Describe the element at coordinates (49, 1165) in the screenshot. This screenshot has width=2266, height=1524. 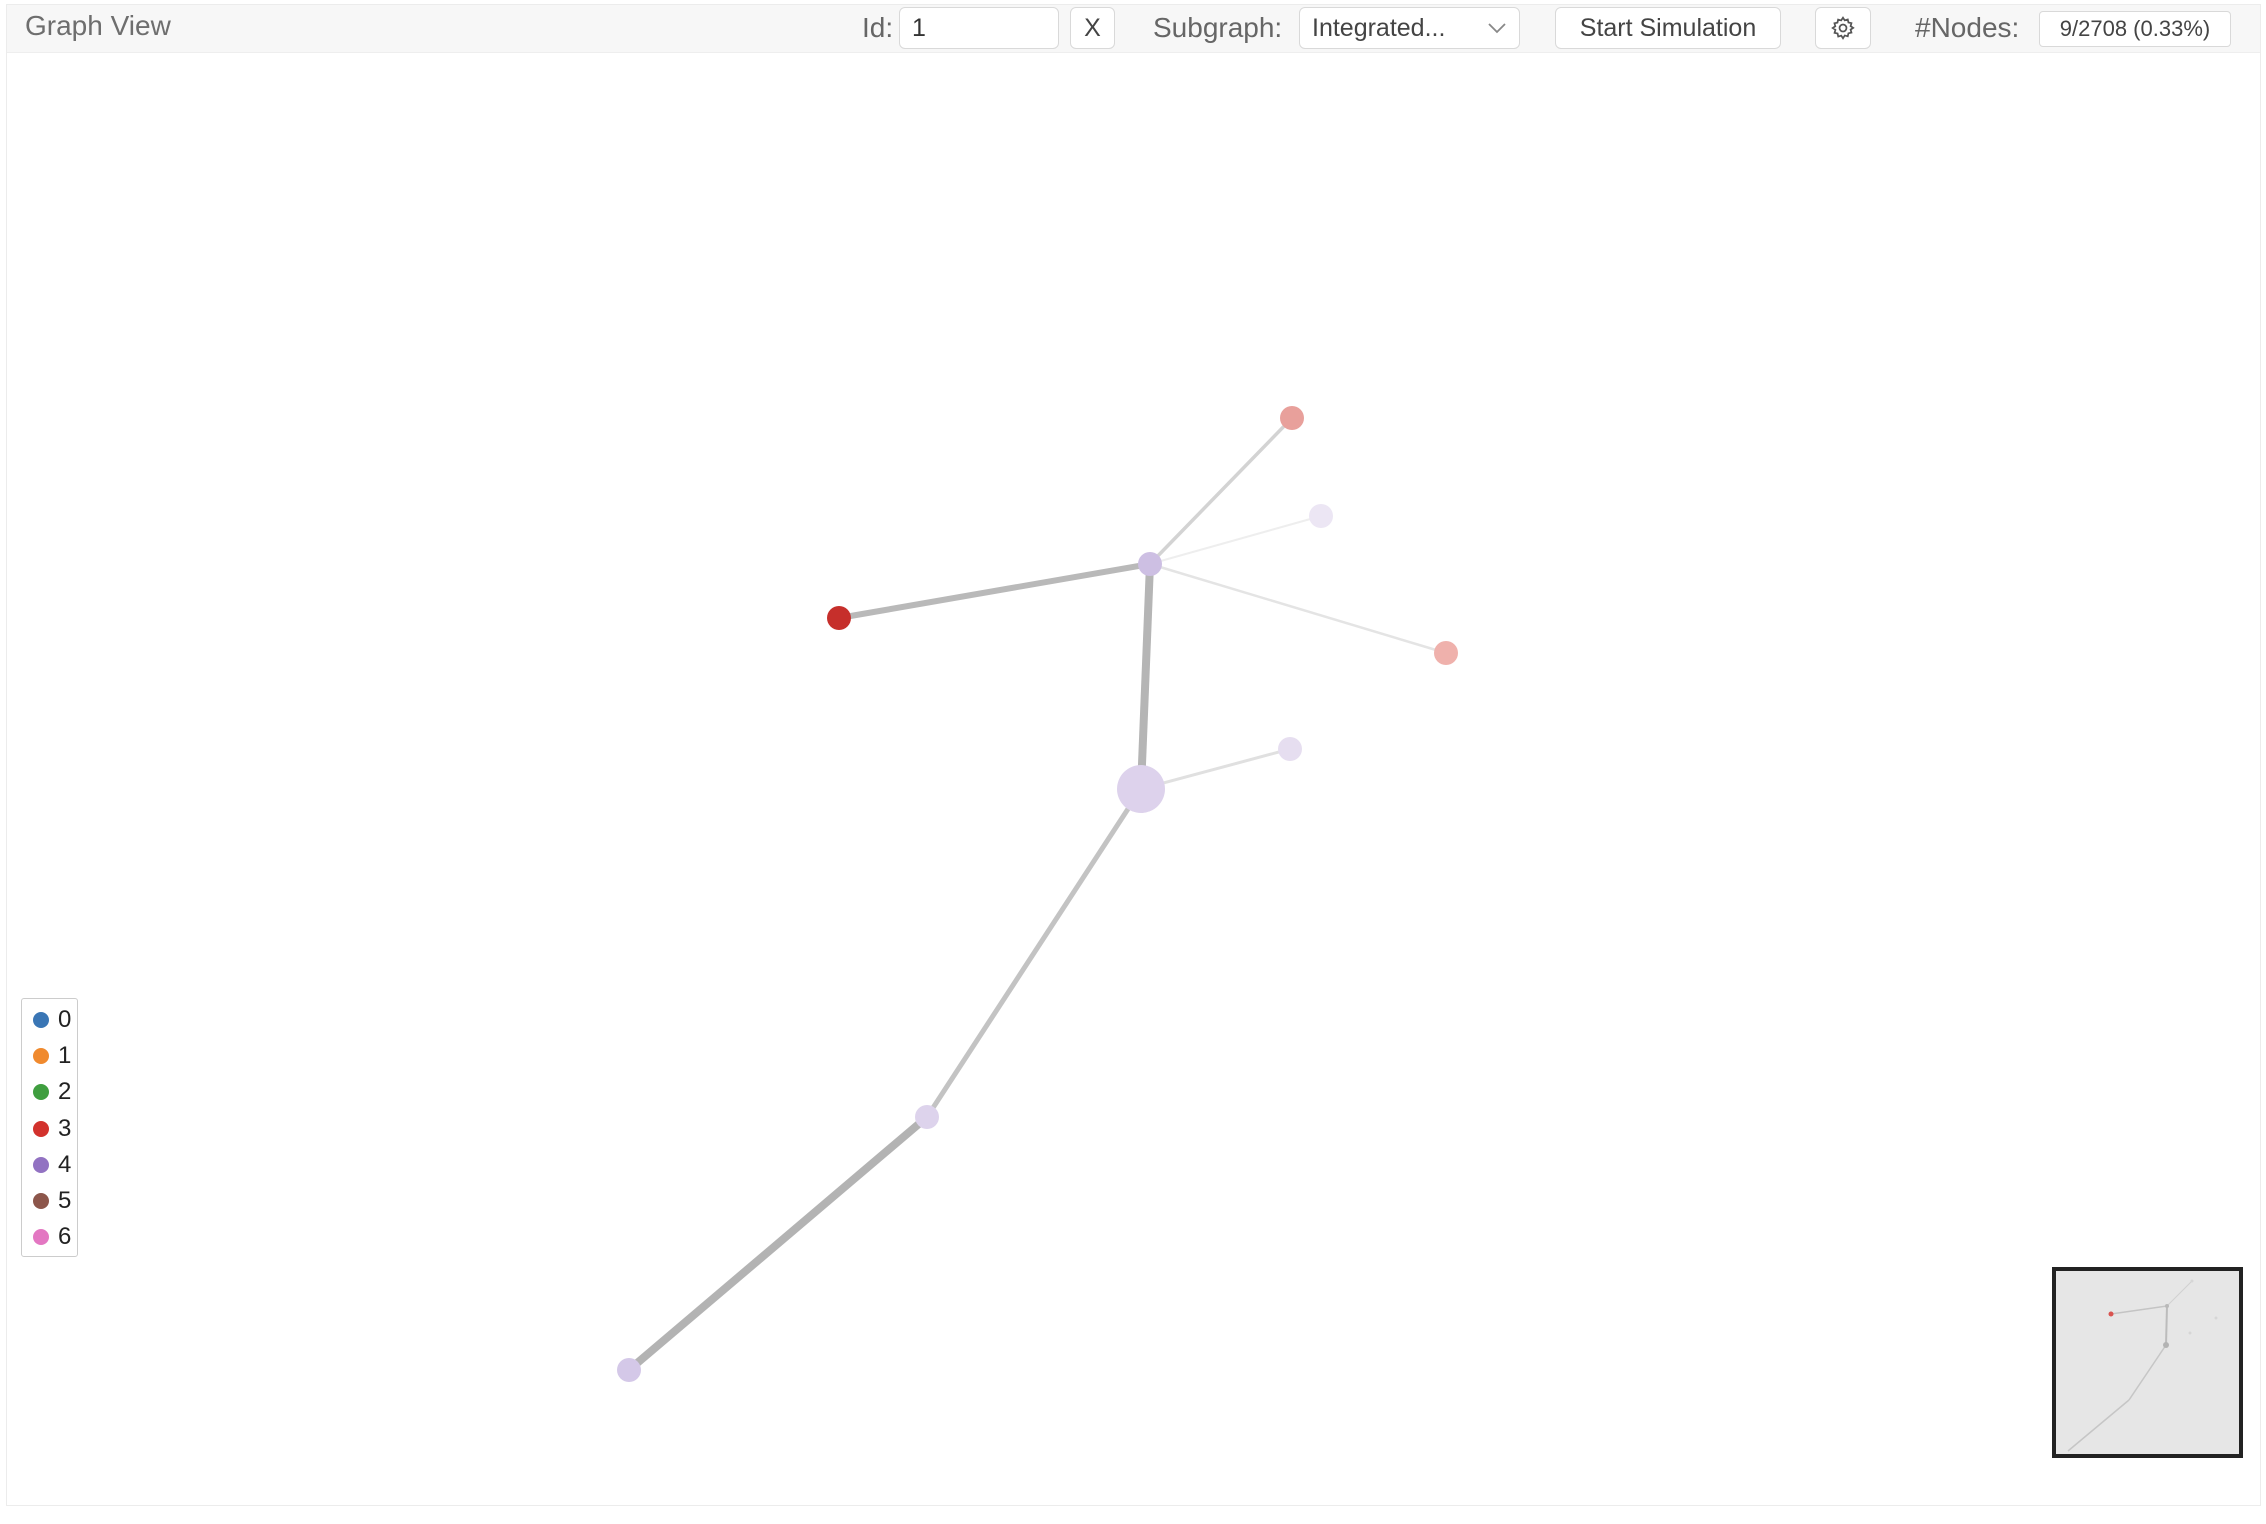
I see `legend-item: 4` at that location.